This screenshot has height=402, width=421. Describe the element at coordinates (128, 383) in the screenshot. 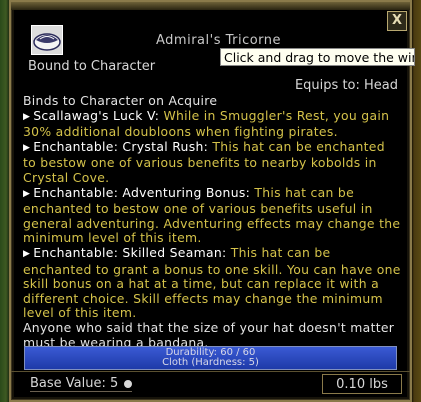

I see `silver-coin-icon` at that location.